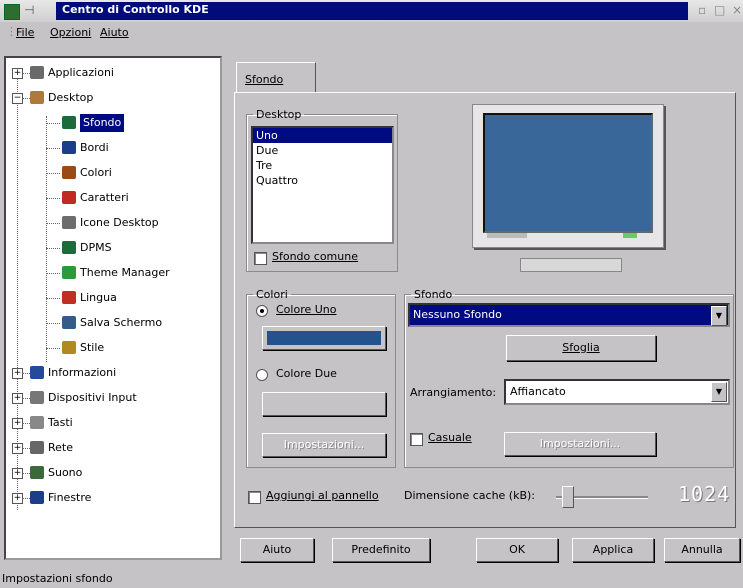  Describe the element at coordinates (517, 550) in the screenshot. I see `ok-button: OK` at that location.